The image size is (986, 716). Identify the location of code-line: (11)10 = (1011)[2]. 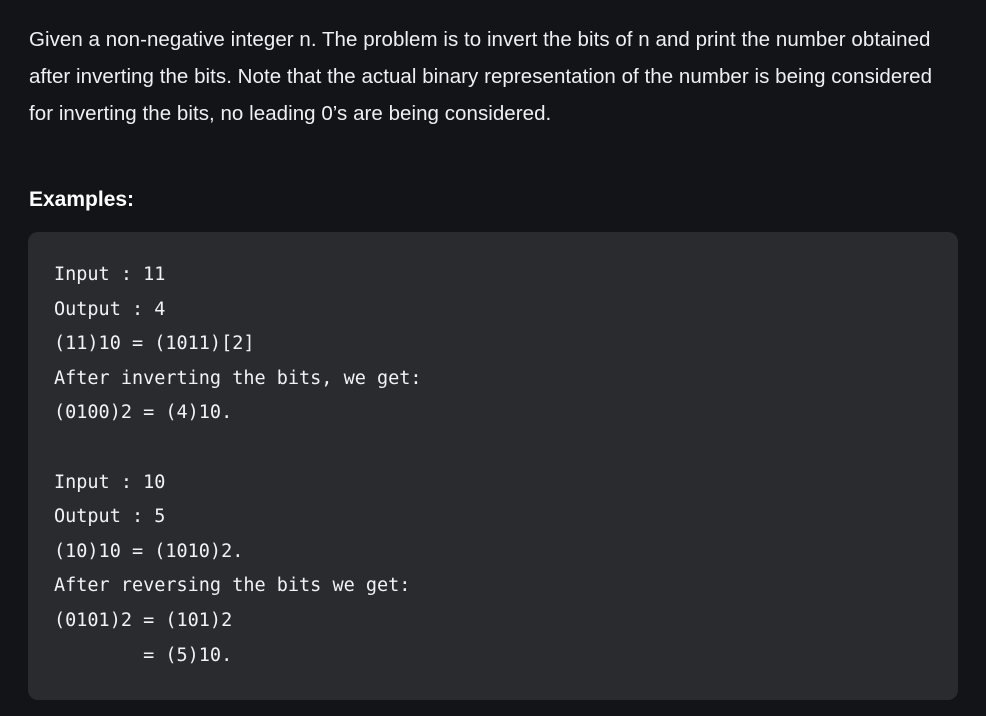
(154, 344).